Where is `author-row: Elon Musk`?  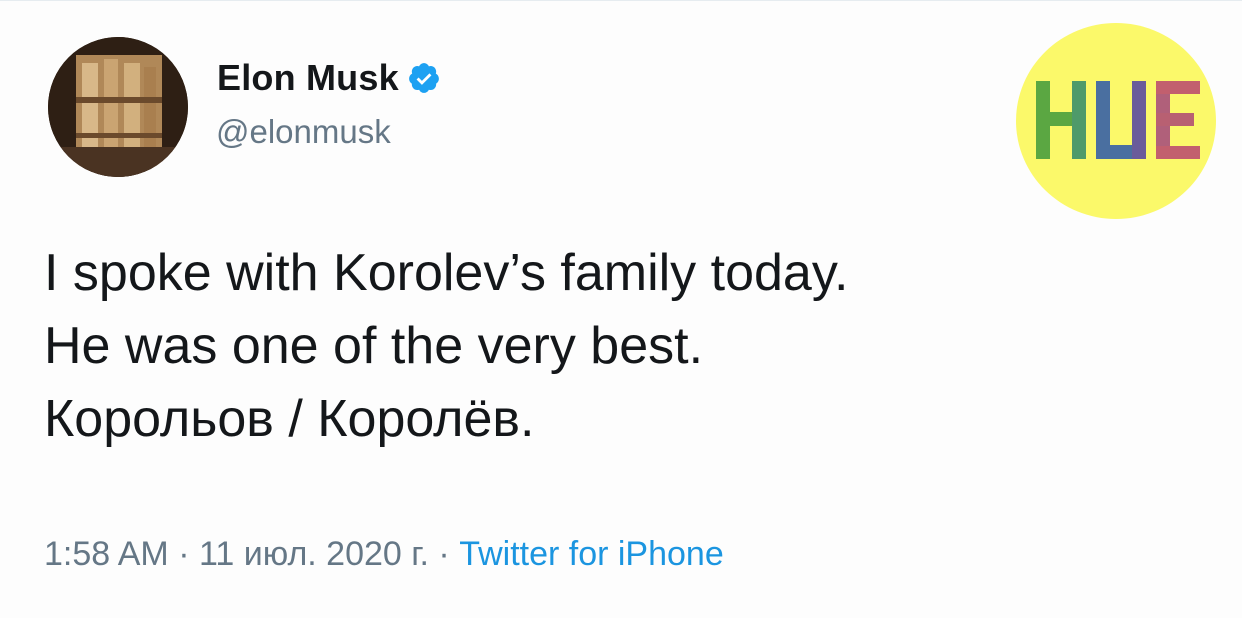
author-row: Elon Musk is located at coordinates (329, 78).